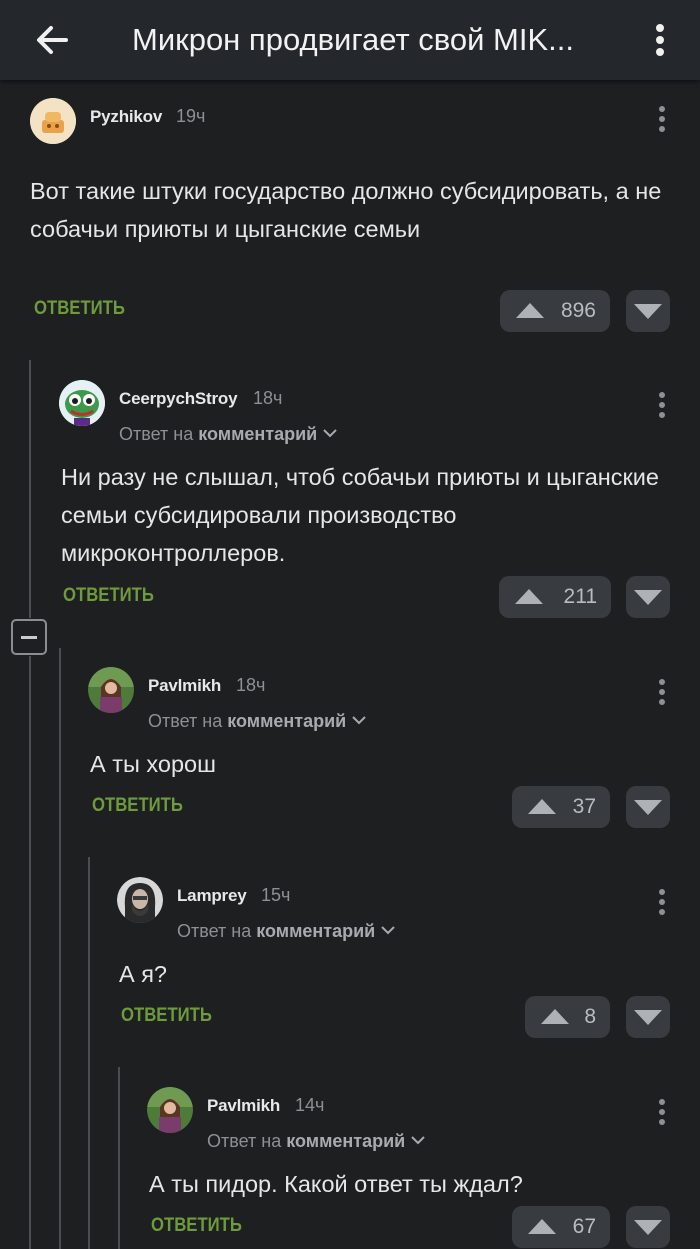 The image size is (700, 1249). What do you see at coordinates (276, 895) in the screenshot?
I see `comment-time: 15ч` at bounding box center [276, 895].